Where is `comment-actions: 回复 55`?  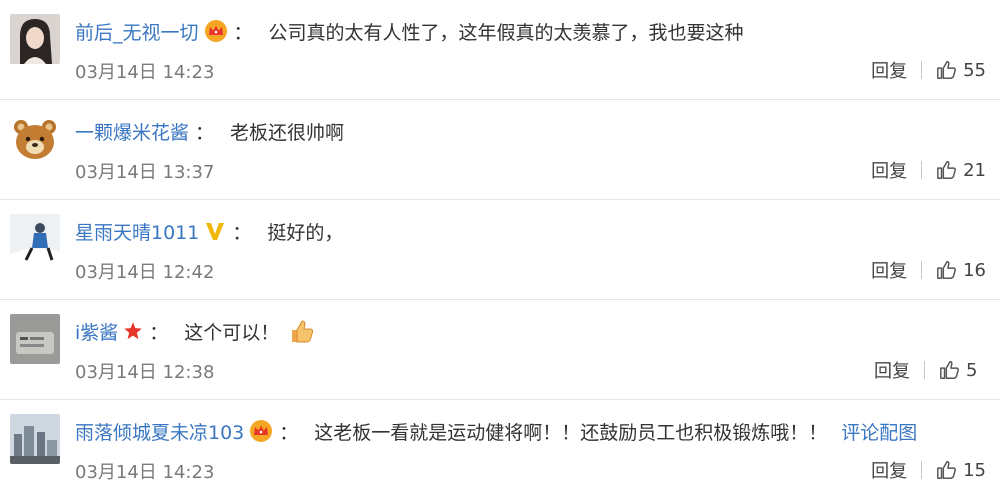
comment-actions: 回复 55 is located at coordinates (928, 70).